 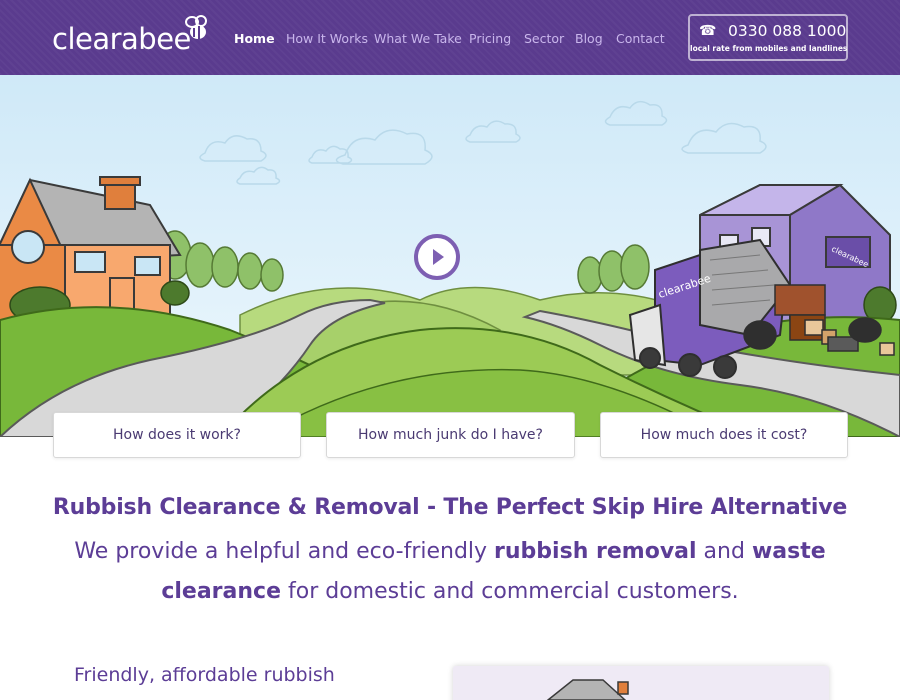 I want to click on section-image, so click(x=641, y=683).